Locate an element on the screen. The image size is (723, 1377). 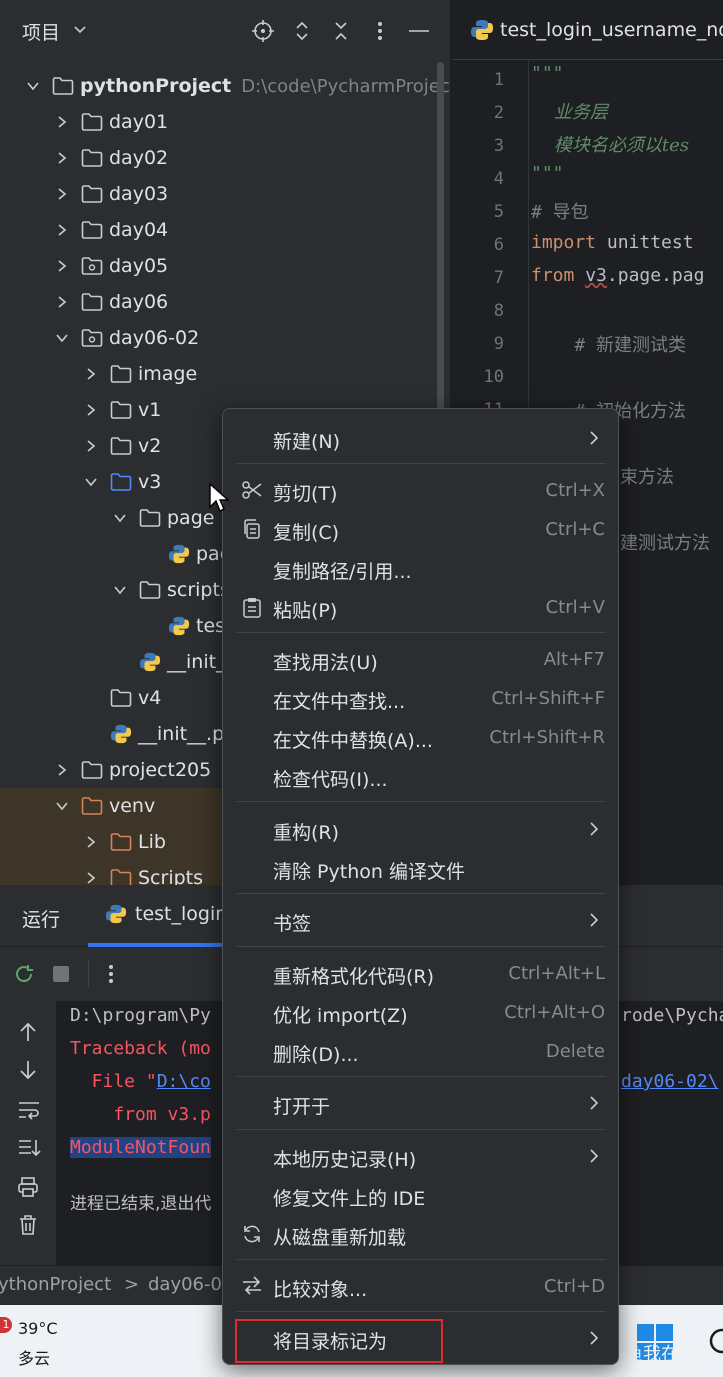
code-line-2: 业务层 is located at coordinates (569, 111).